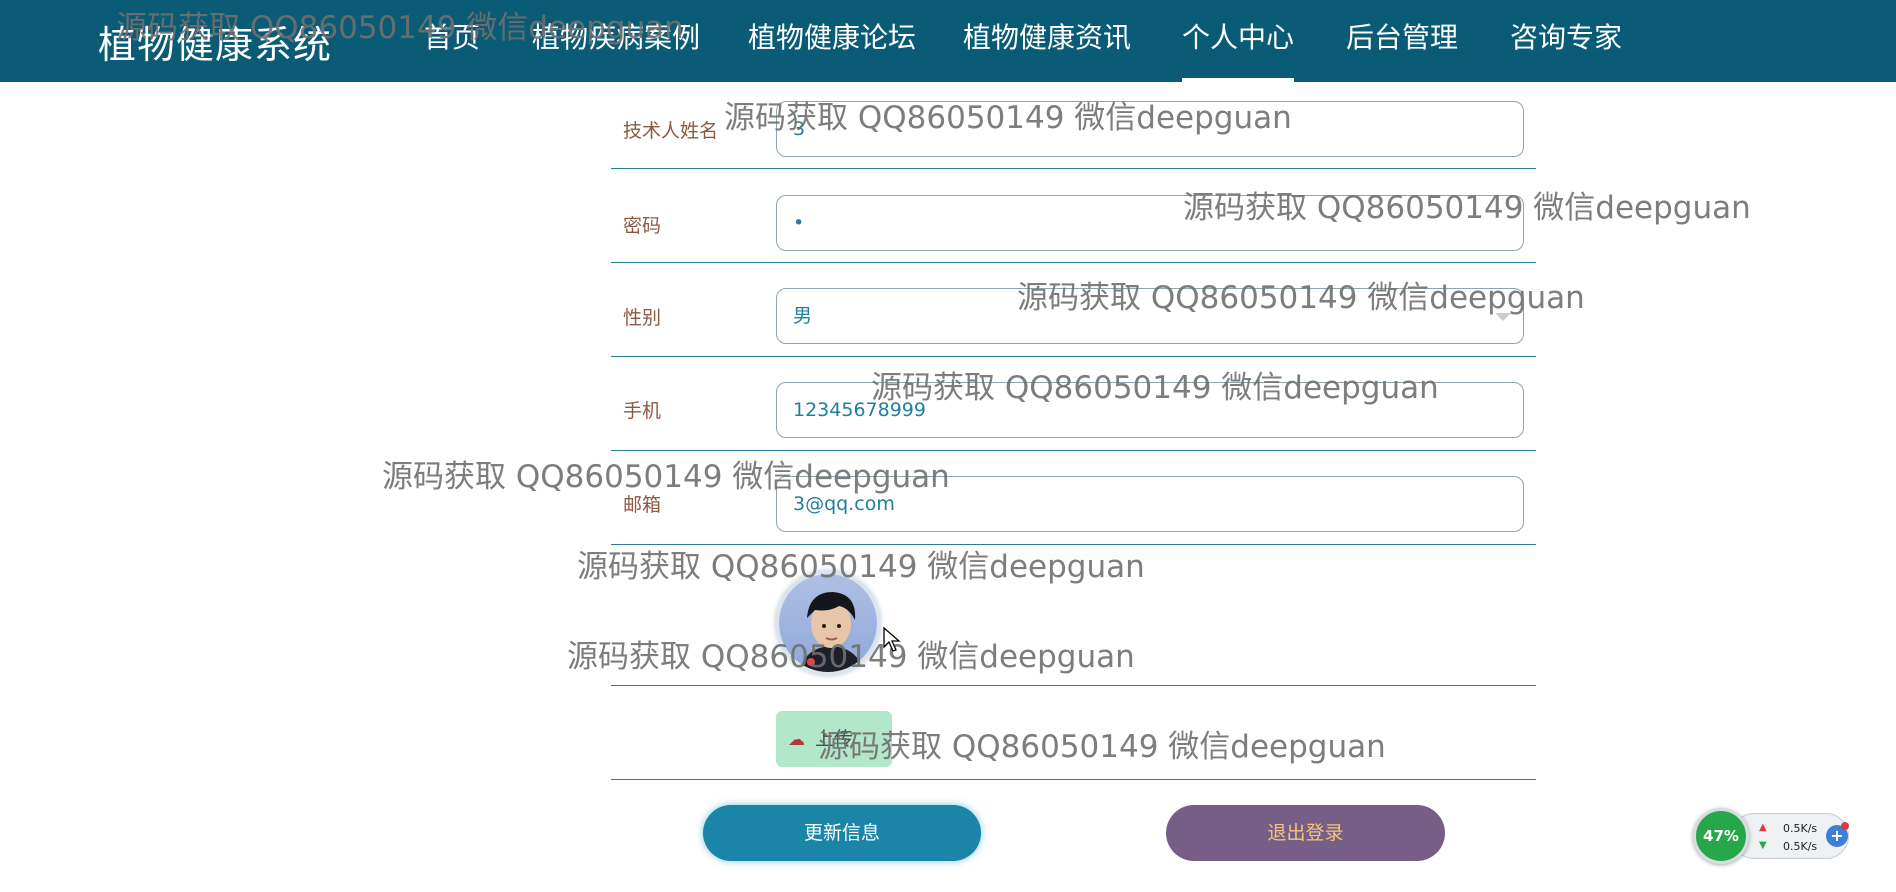 This screenshot has width=1896, height=892. I want to click on password-label: 密码, so click(642, 226).